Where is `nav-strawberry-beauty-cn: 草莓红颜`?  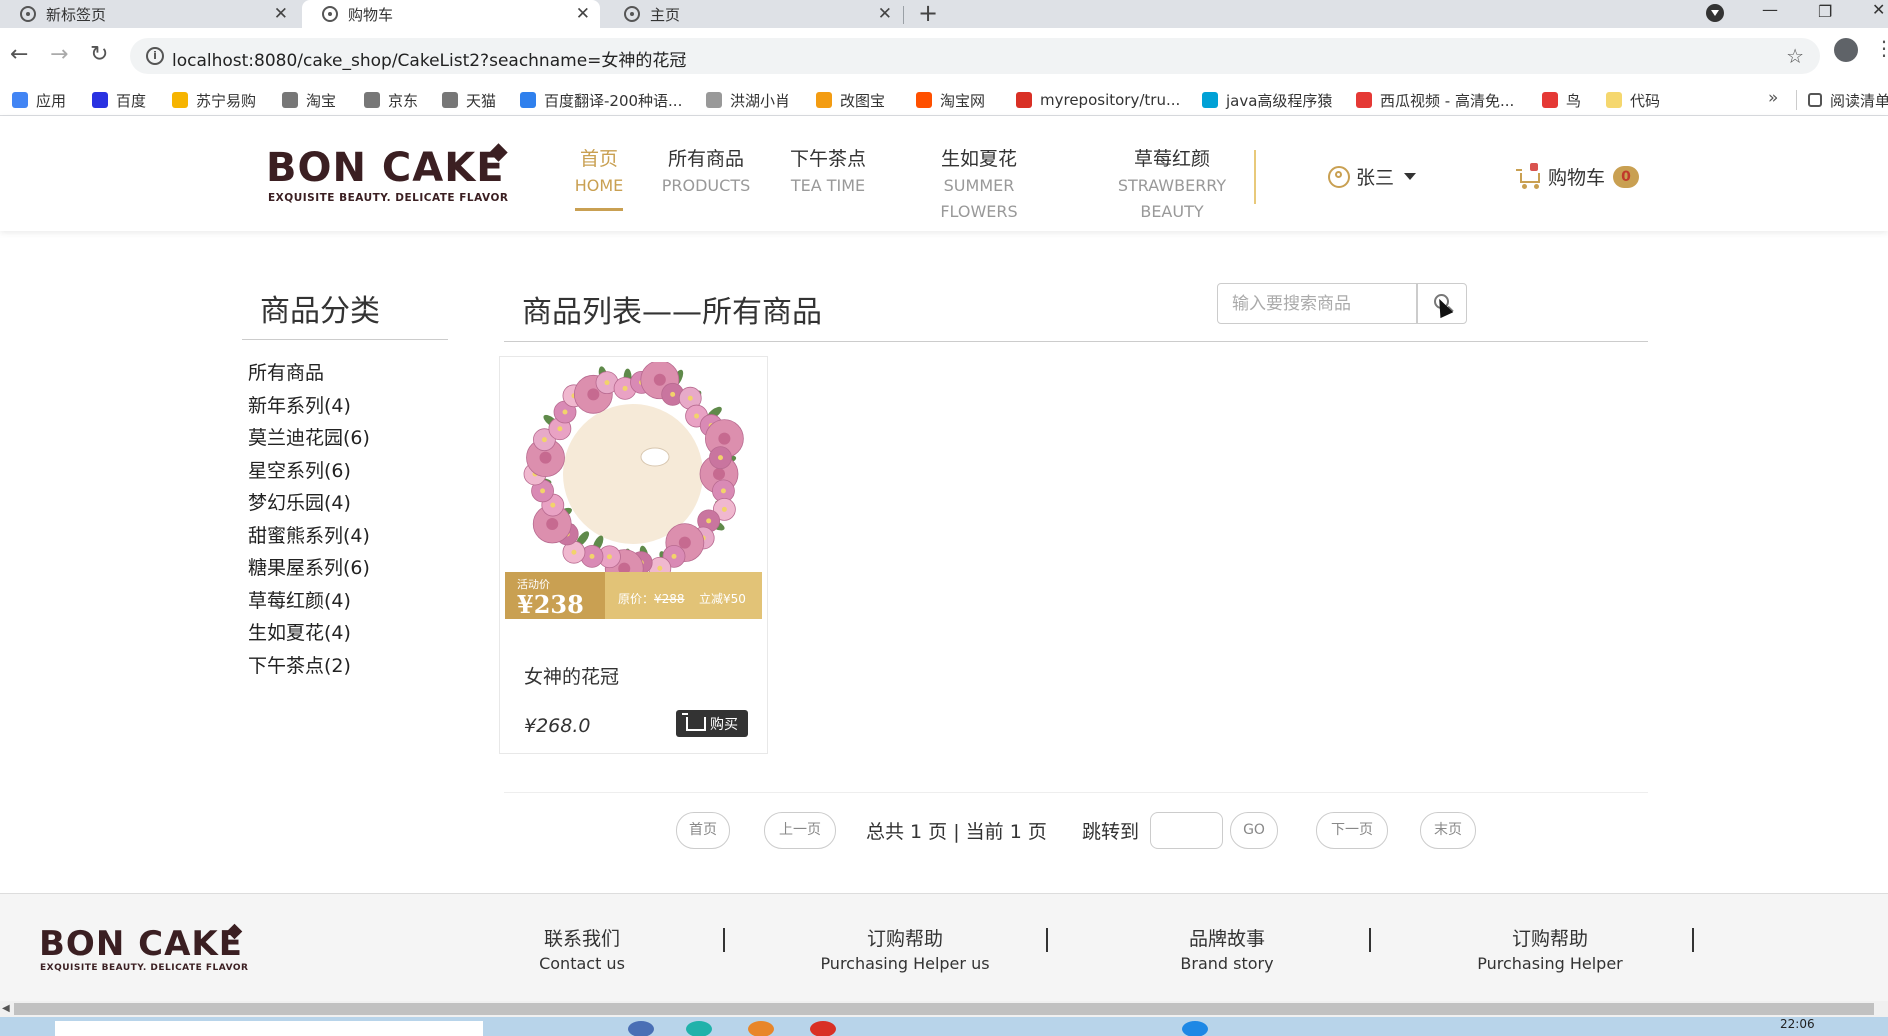
nav-strawberry-beauty-cn: 草莓红颜 is located at coordinates (1171, 159).